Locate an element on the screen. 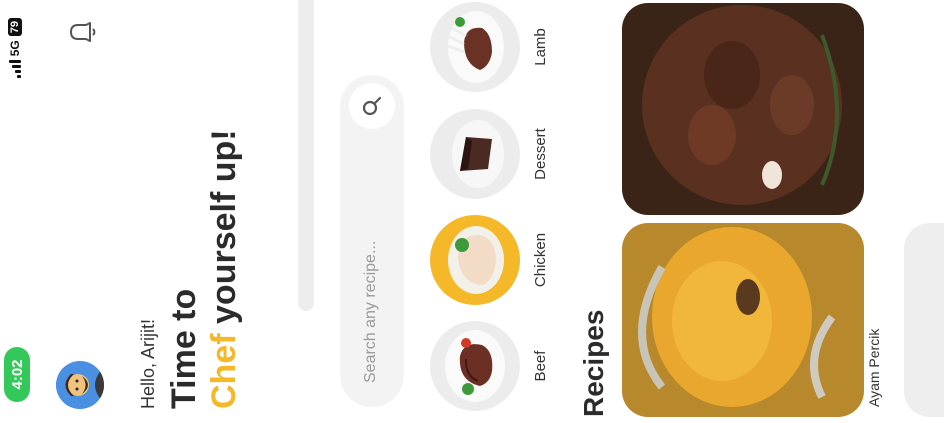  lamb-image is located at coordinates (475, 47).